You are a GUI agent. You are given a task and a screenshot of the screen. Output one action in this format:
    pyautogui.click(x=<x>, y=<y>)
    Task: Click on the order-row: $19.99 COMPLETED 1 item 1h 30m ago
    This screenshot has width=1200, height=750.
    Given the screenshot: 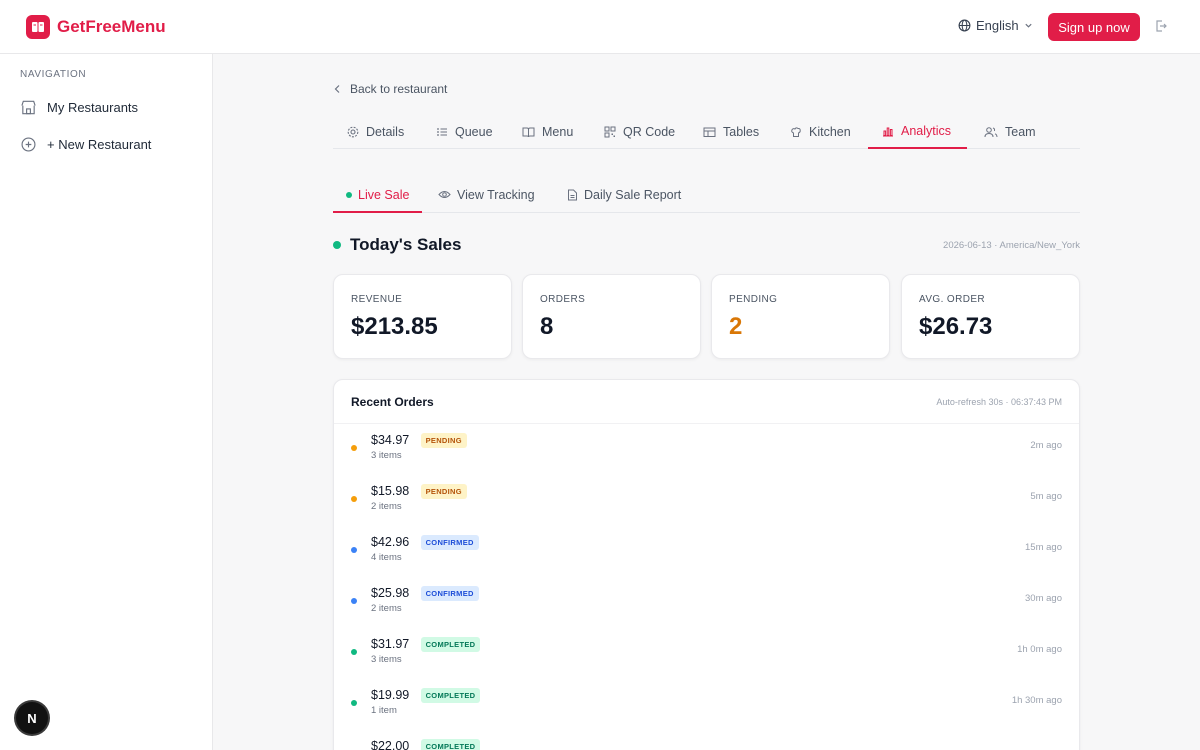 What is the action you would take?
    pyautogui.click(x=706, y=704)
    